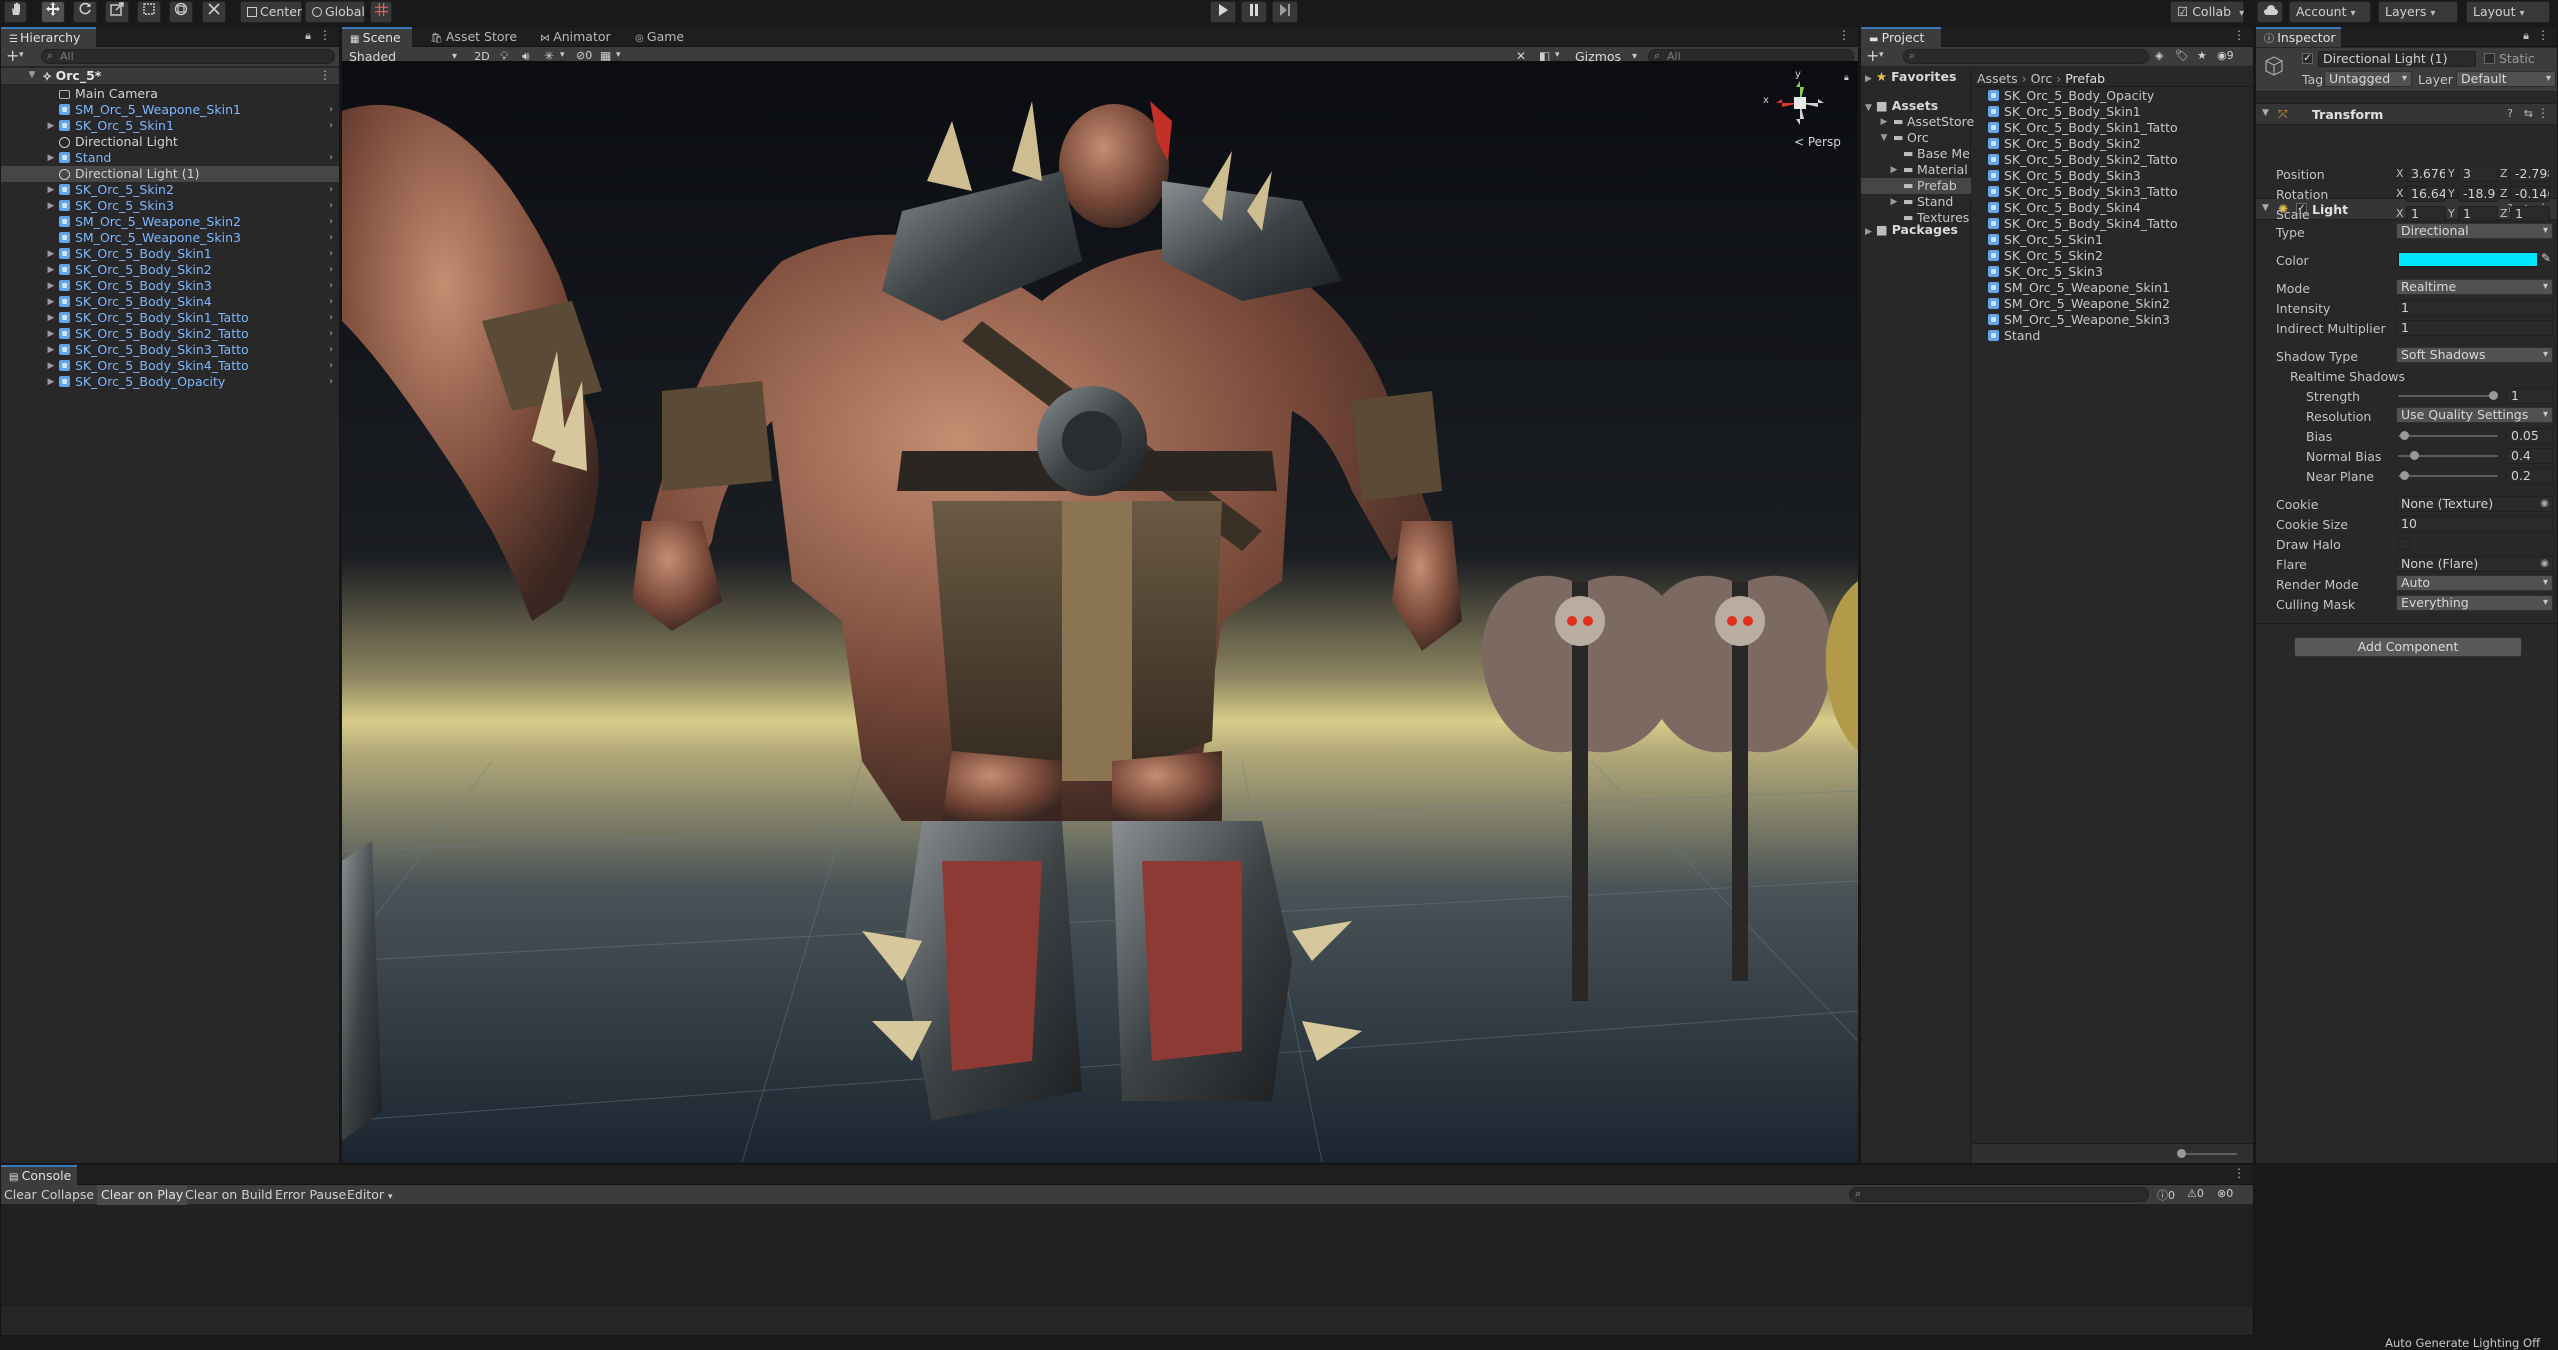 This screenshot has width=2558, height=1350. I want to click on project-file-item: SK_Orc_5_Body_Skin2, so click(2064, 144).